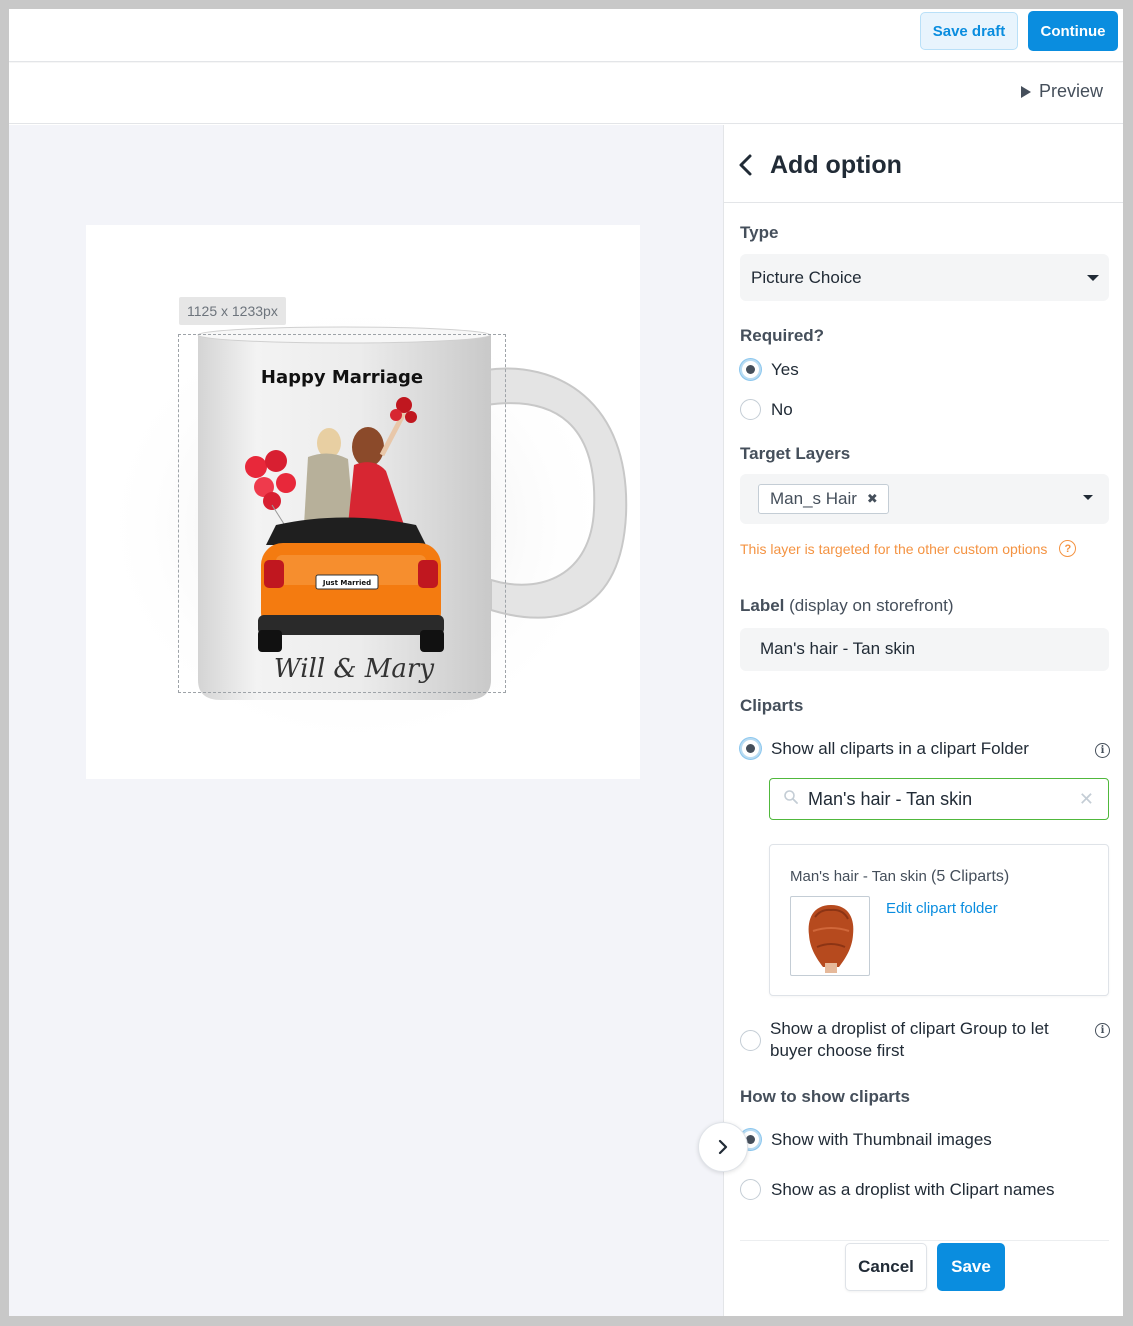 This screenshot has height=1326, width=1133. What do you see at coordinates (782, 409) in the screenshot?
I see `required-no-label: No` at bounding box center [782, 409].